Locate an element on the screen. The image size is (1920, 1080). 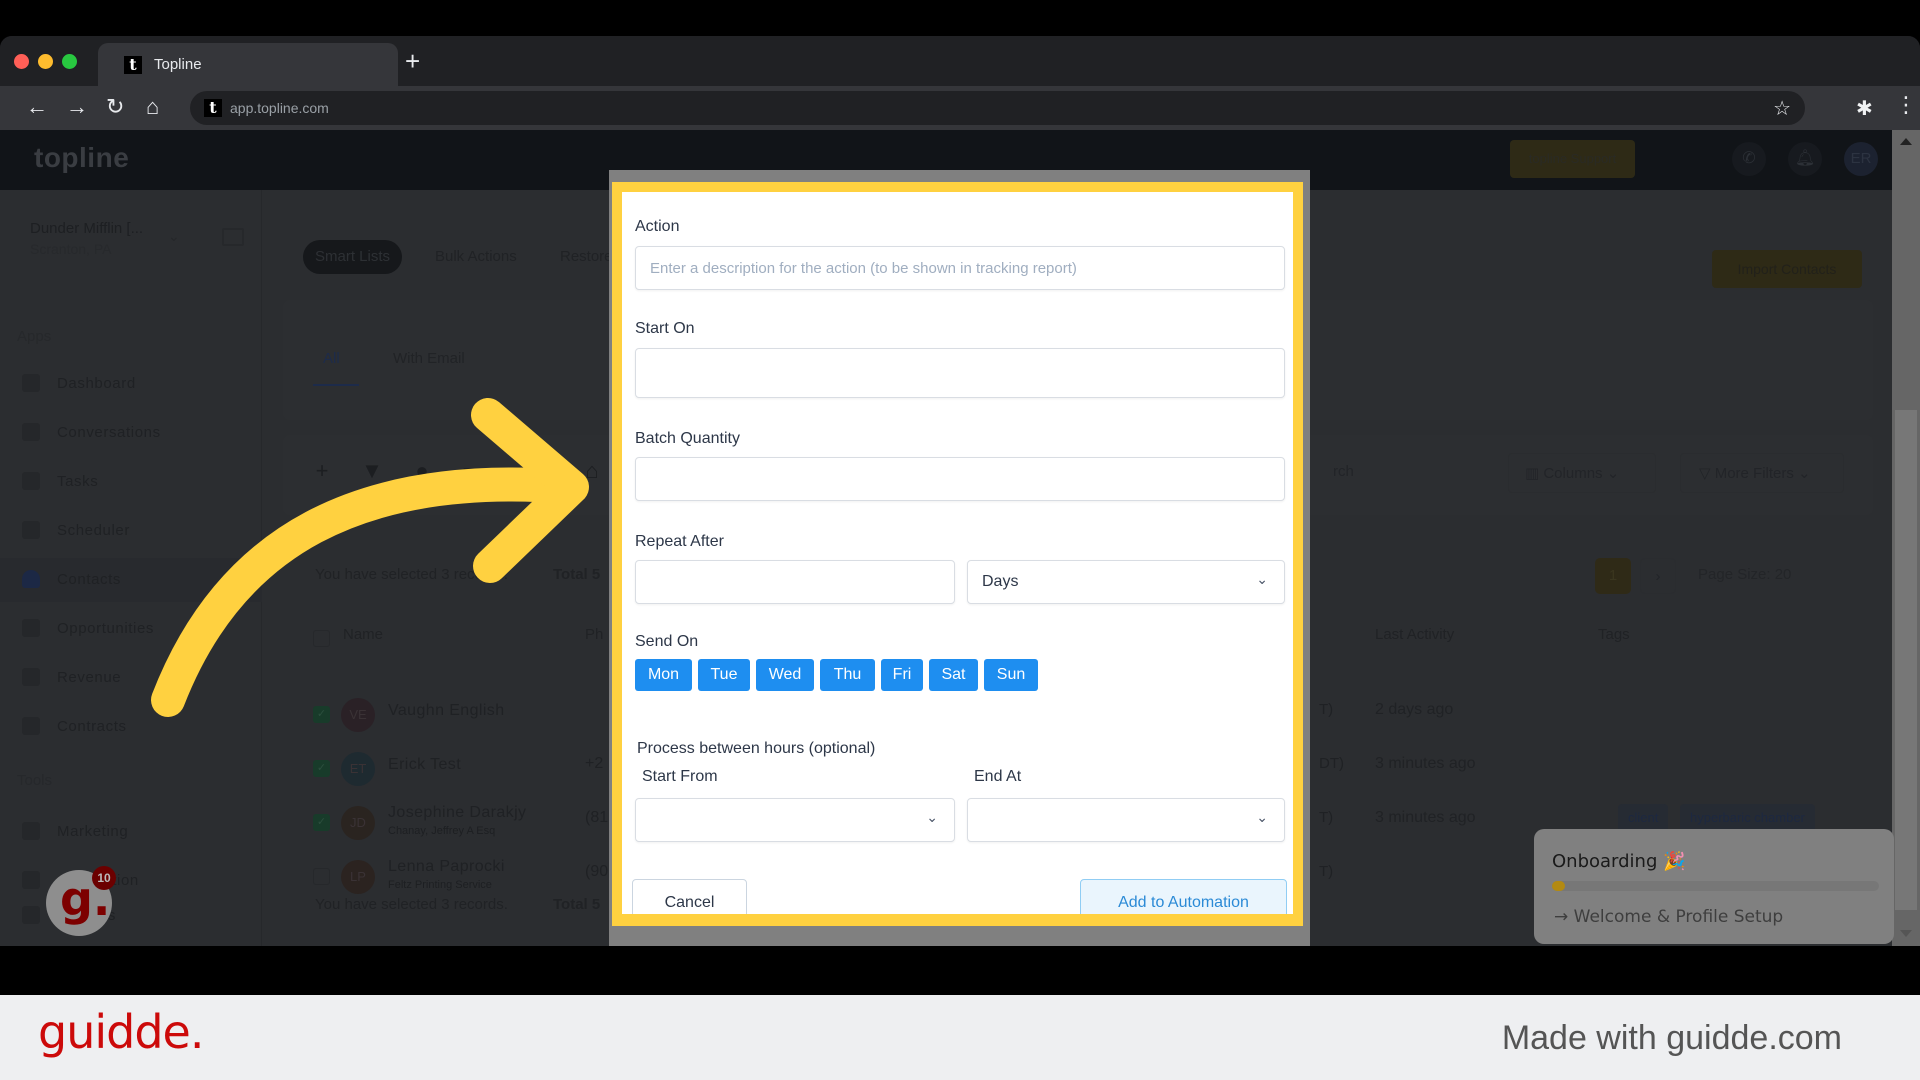
maximize-window-button is located at coordinates (69, 61).